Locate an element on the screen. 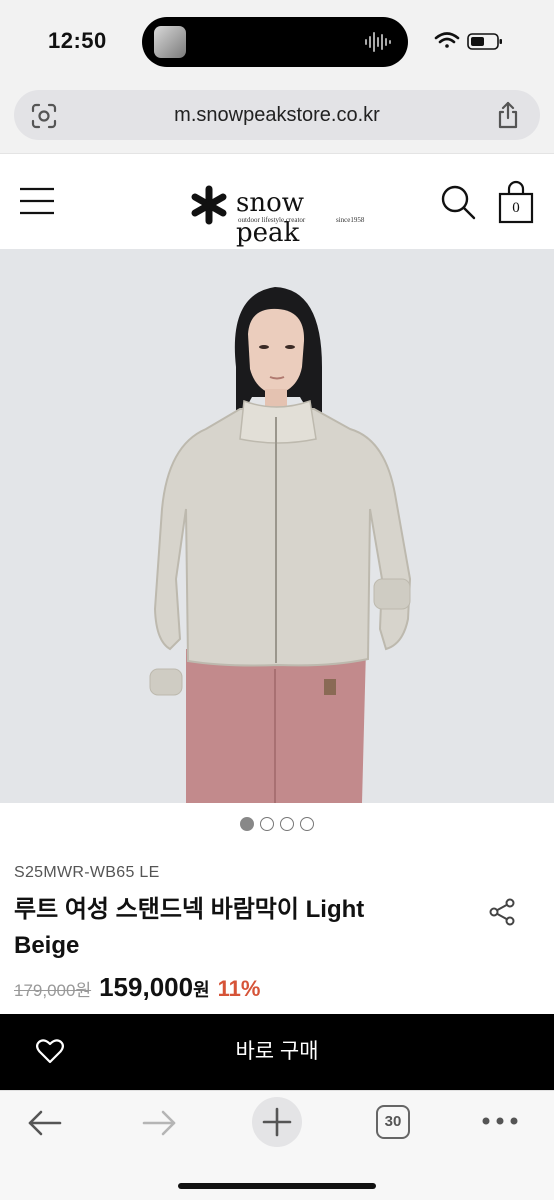  browser-address-area: m.snowpeakstore.co.kr is located at coordinates (277, 119).